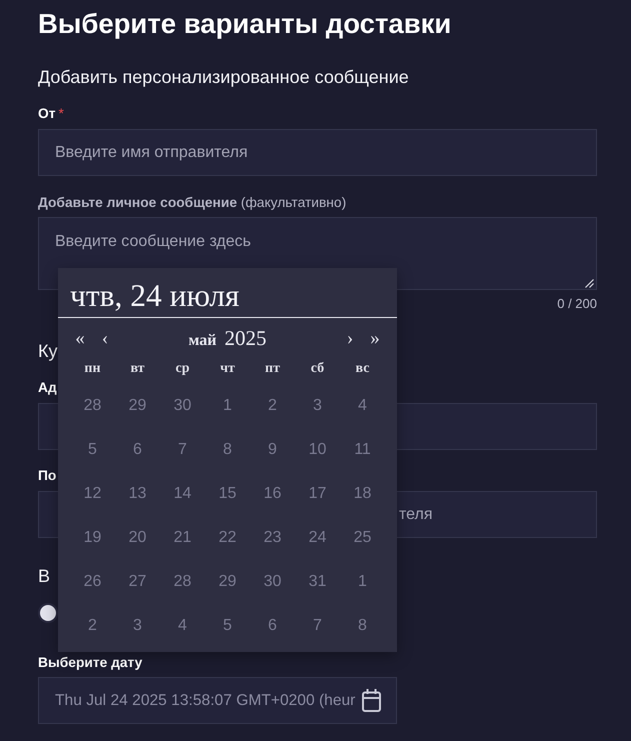 This screenshot has height=741, width=631. I want to click on weekday-label: пн, so click(92, 369).